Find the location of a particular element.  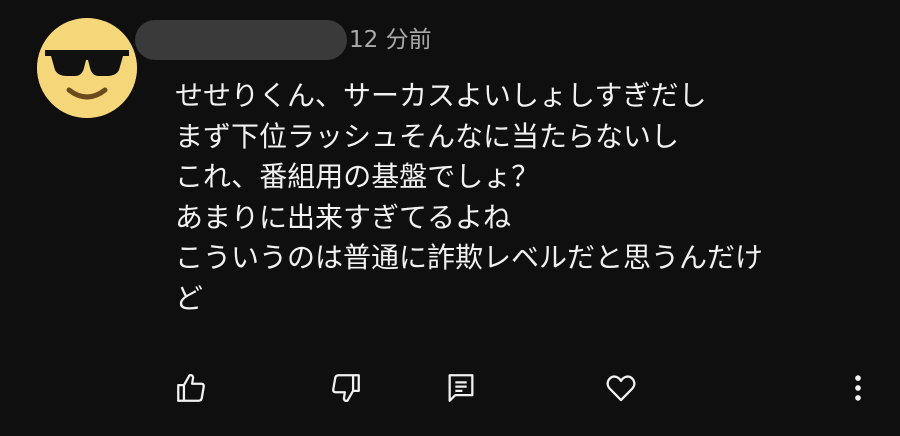

comment-meta: 12 分前 is located at coordinates (283, 40).